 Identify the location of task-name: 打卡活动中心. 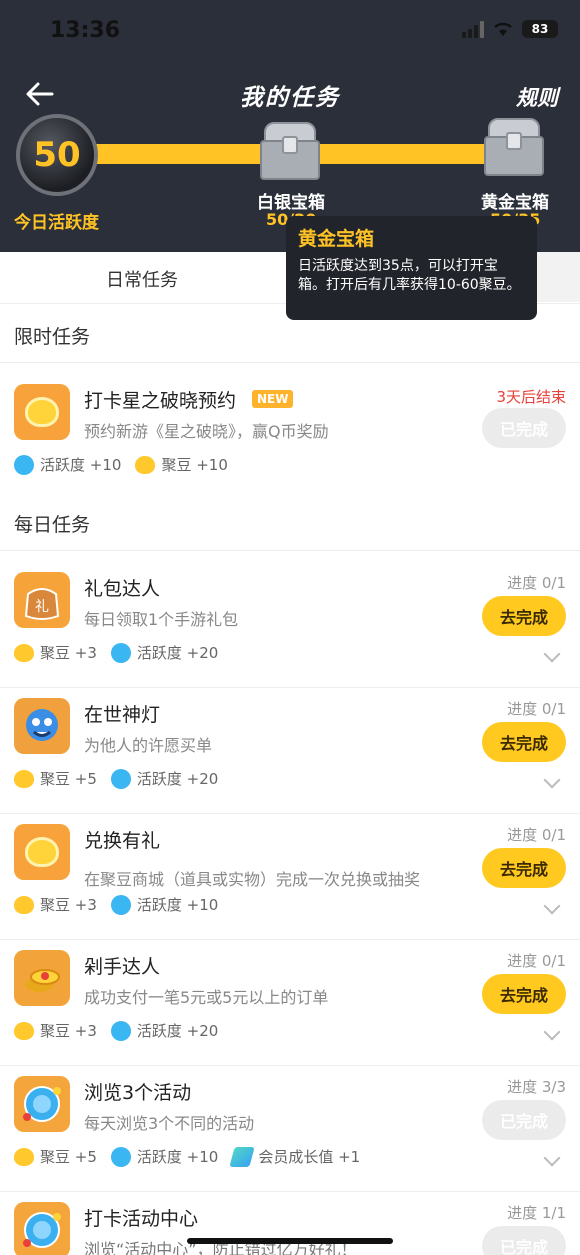
(141, 1219).